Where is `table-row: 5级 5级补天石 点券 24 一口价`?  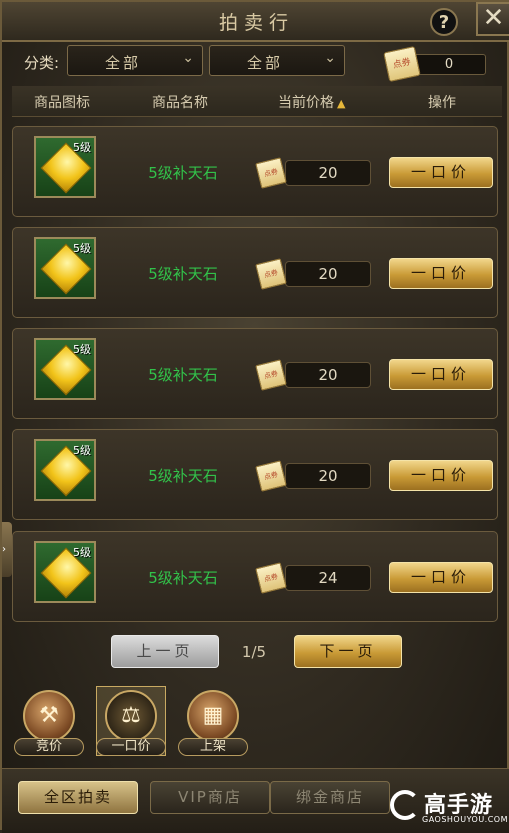 table-row: 5级 5级补天石 点券 24 一口价 is located at coordinates (255, 576).